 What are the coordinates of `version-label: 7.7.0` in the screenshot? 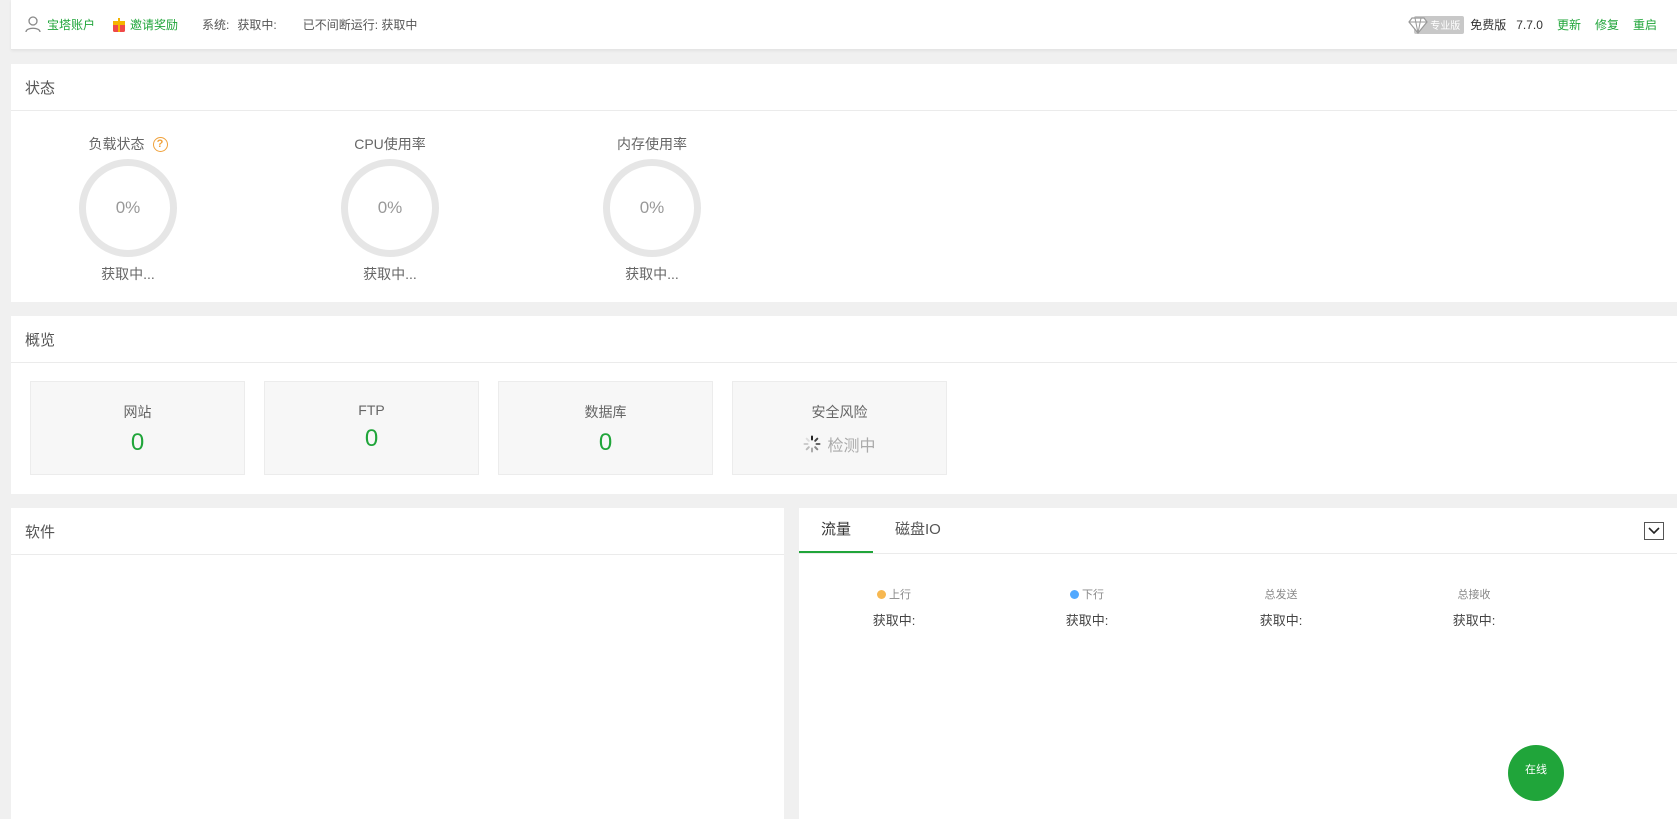 It's located at (1529, 24).